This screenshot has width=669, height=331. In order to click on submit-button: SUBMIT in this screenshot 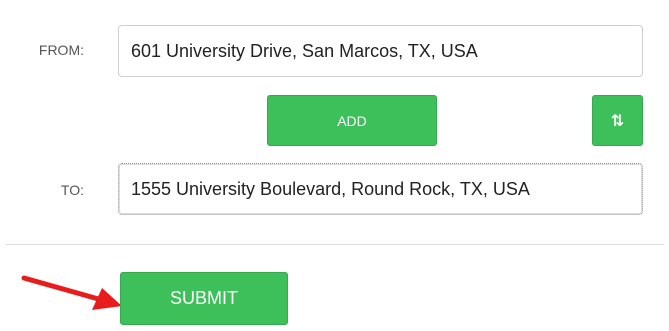, I will do `click(204, 298)`.